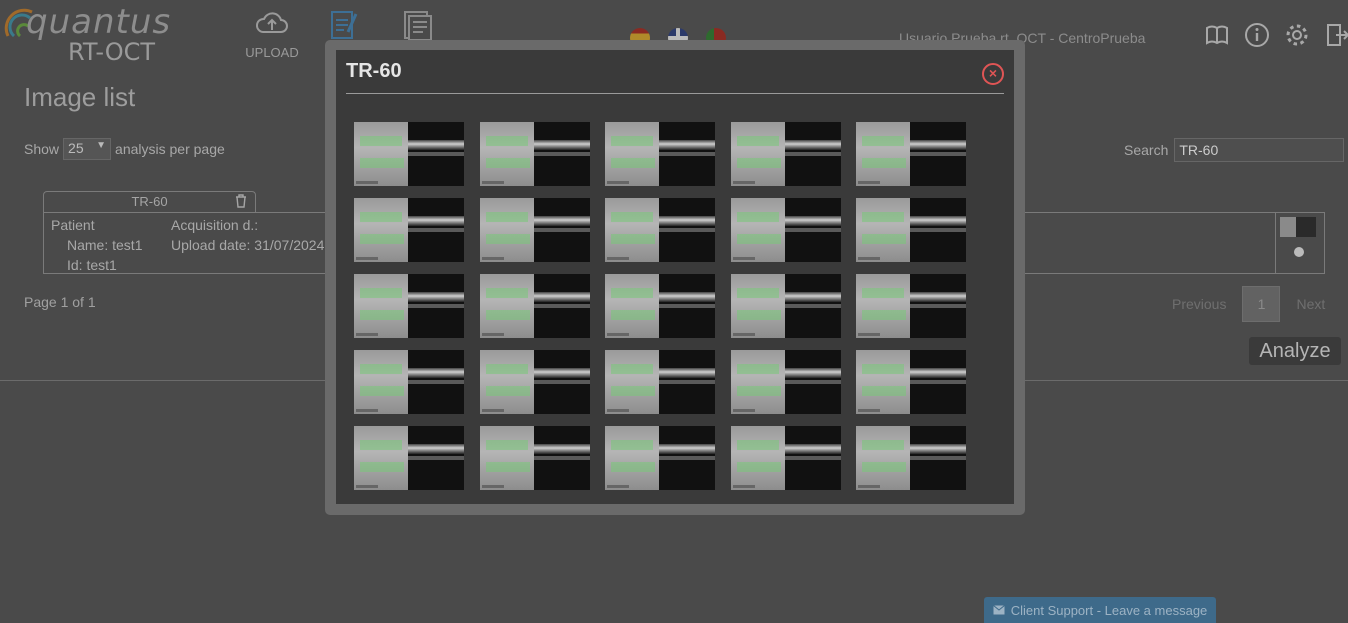 Image resolution: width=1348 pixels, height=623 pixels. What do you see at coordinates (1217, 35) in the screenshot?
I see `manual-book-icon` at bounding box center [1217, 35].